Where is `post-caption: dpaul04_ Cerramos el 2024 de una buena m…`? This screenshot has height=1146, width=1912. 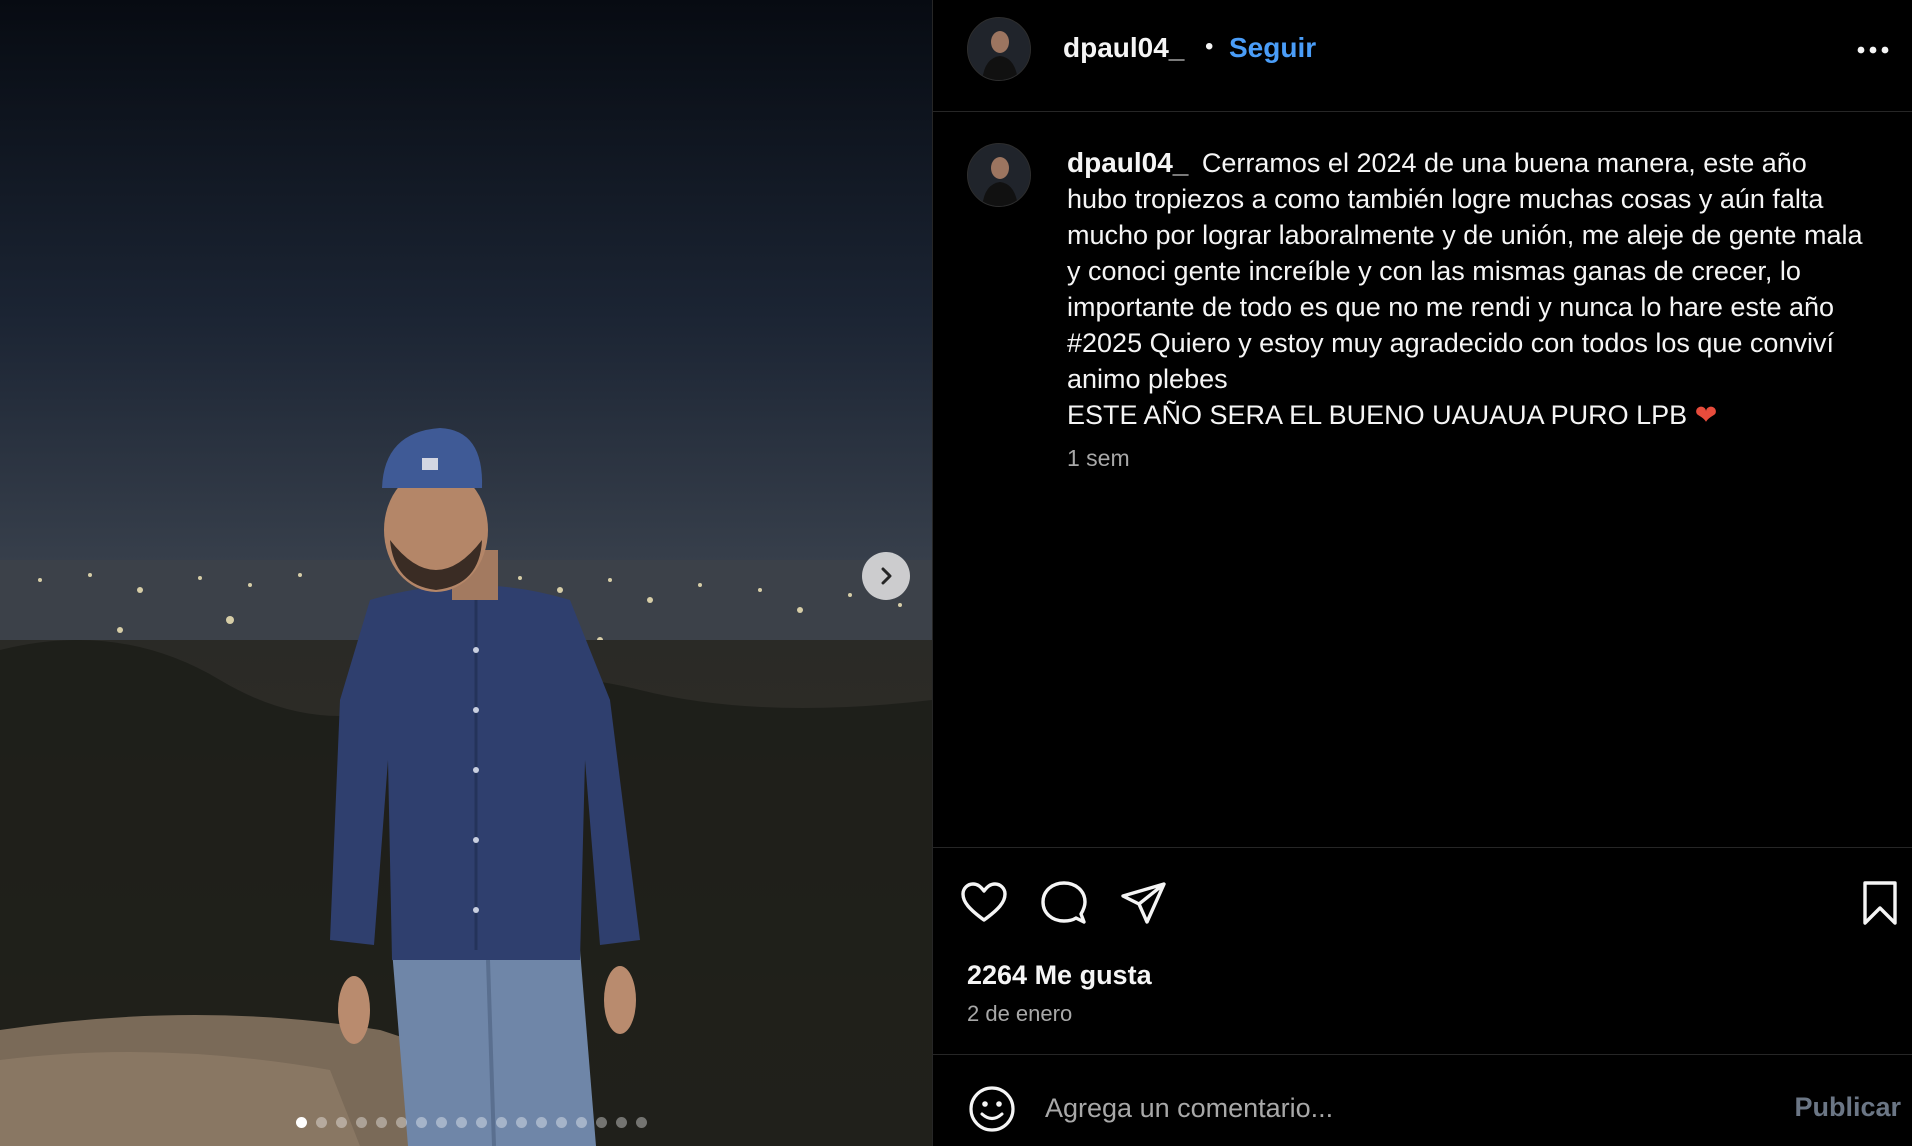 post-caption: dpaul04_ Cerramos el 2024 de una buena m… is located at coordinates (1467, 289).